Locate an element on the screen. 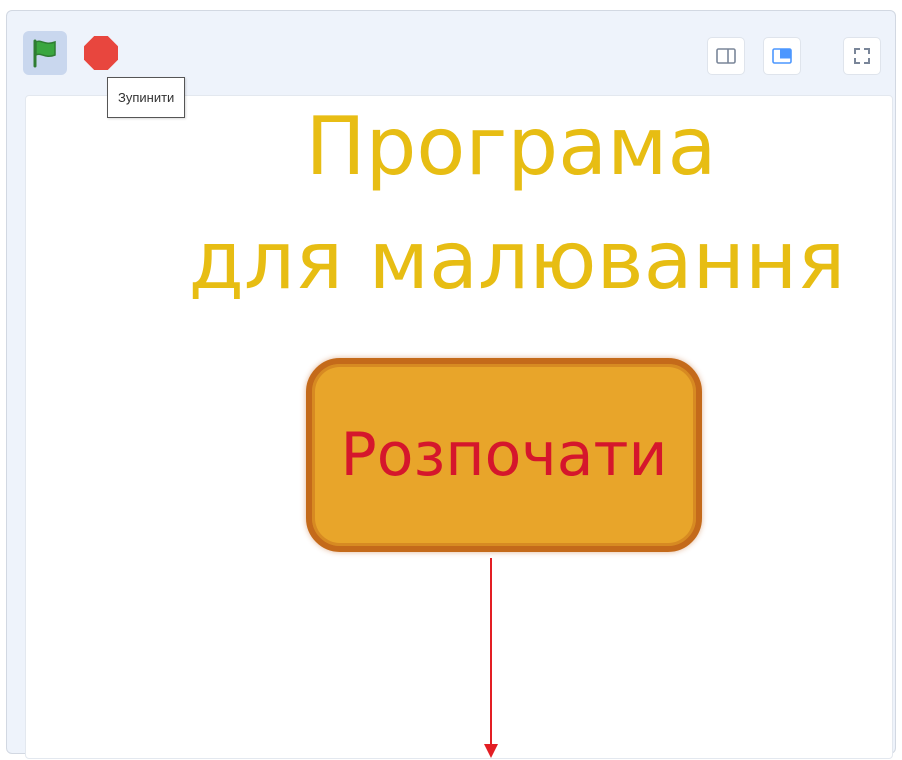 Image resolution: width=902 pixels, height=760 pixels. normal-stage-icon is located at coordinates (782, 56).